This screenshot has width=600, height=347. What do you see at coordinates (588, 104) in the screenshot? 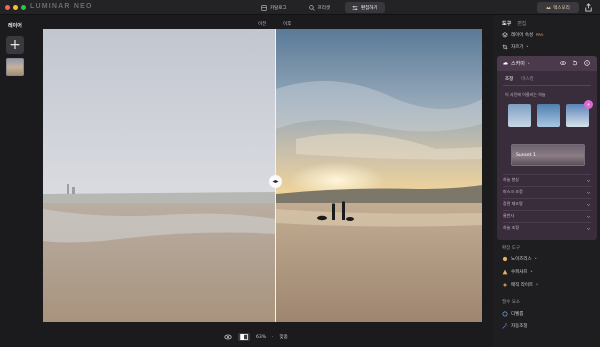
I see `add-sky-badge: +` at bounding box center [588, 104].